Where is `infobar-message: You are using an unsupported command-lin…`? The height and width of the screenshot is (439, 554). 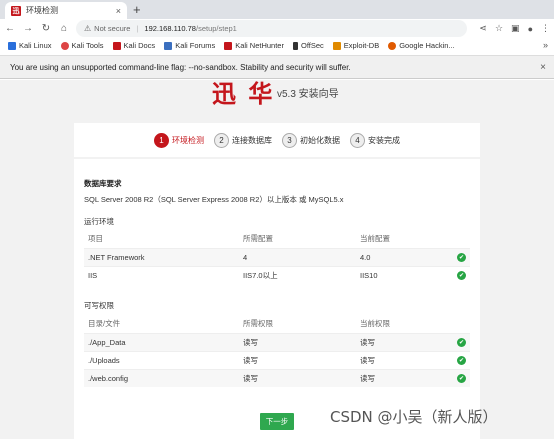 infobar-message: You are using an unsupported command-lin… is located at coordinates (180, 67).